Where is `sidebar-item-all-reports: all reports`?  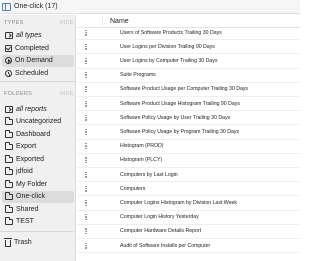
sidebar-item-all-reports: all reports is located at coordinates (38, 110).